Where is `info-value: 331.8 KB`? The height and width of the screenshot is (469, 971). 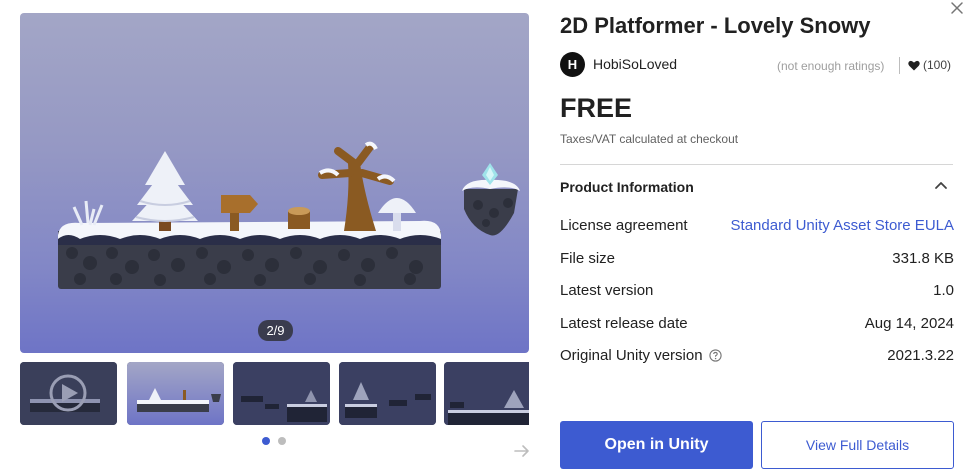
info-value: 331.8 KB is located at coordinates (923, 258).